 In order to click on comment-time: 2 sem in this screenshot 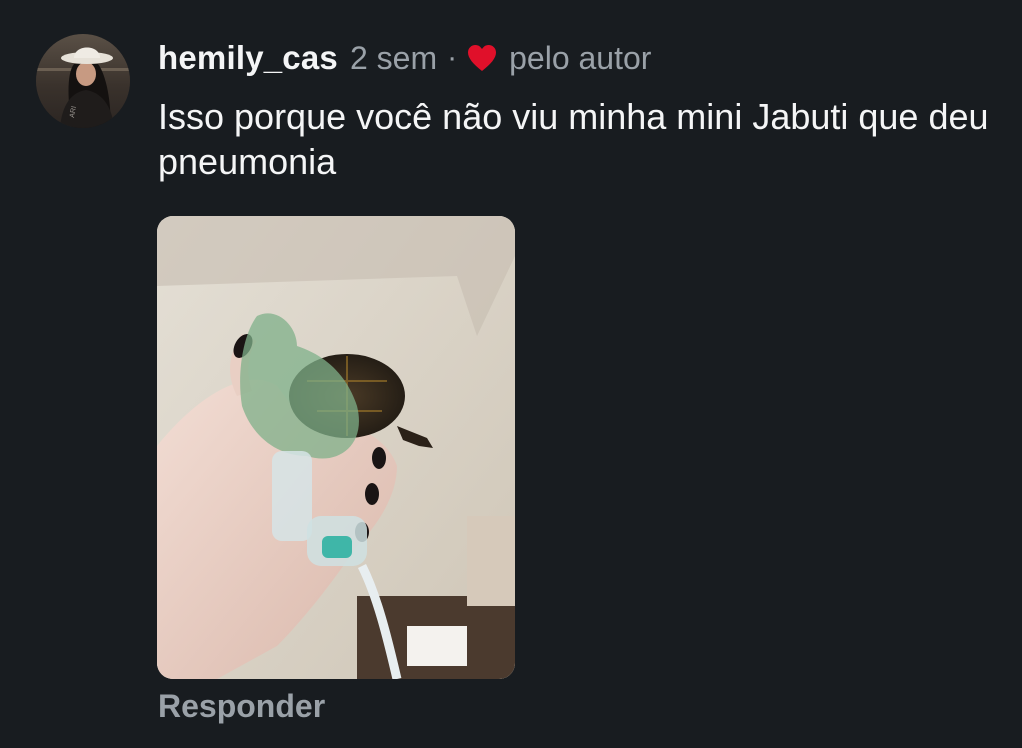, I will do `click(393, 57)`.